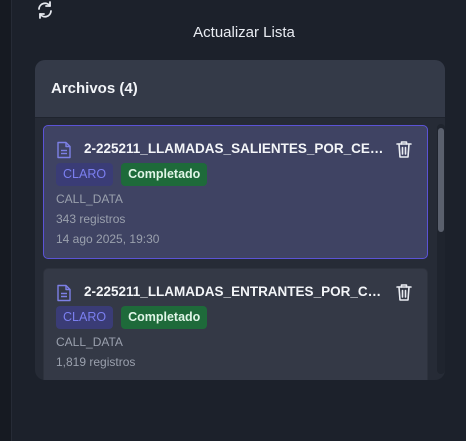 The width and height of the screenshot is (466, 441). I want to click on left-sidebar-edge, so click(6, 220).